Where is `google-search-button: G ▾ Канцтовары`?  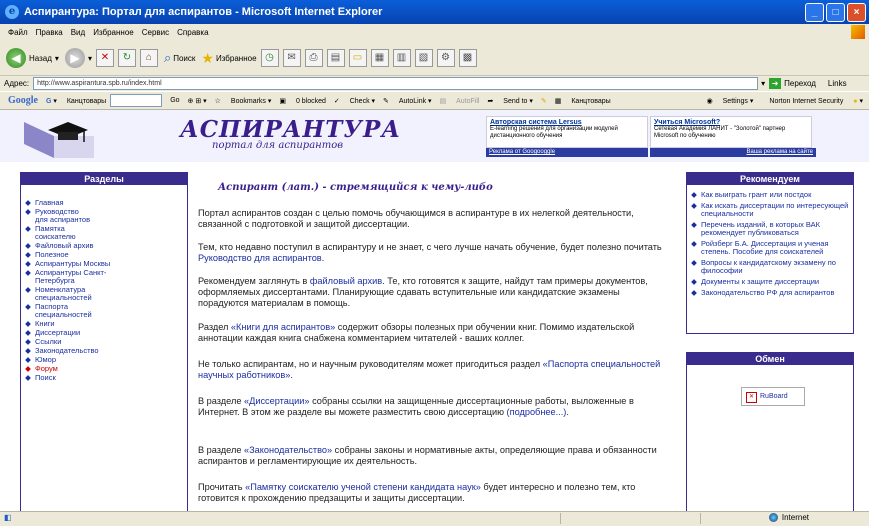 google-search-button: G ▾ Канцтовары is located at coordinates (76, 101).